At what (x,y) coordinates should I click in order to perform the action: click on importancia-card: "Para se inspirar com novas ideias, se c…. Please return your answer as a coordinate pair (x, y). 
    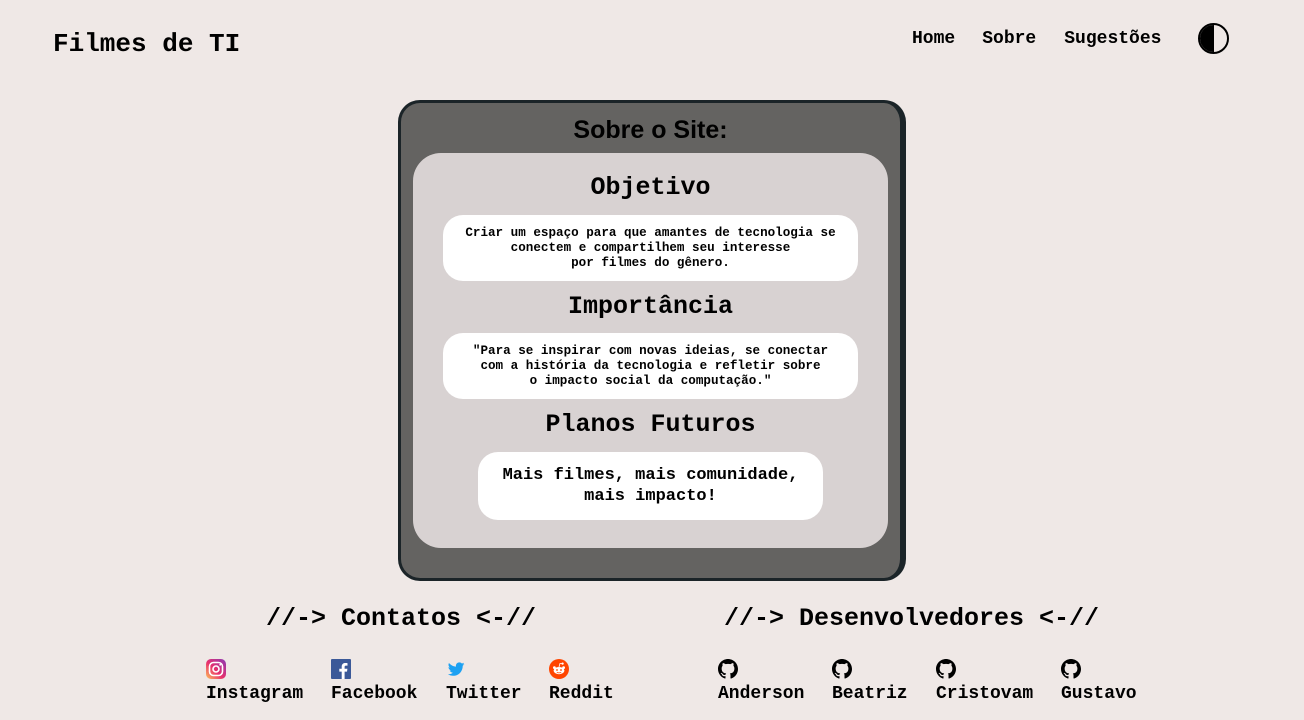
    Looking at the image, I should click on (650, 366).